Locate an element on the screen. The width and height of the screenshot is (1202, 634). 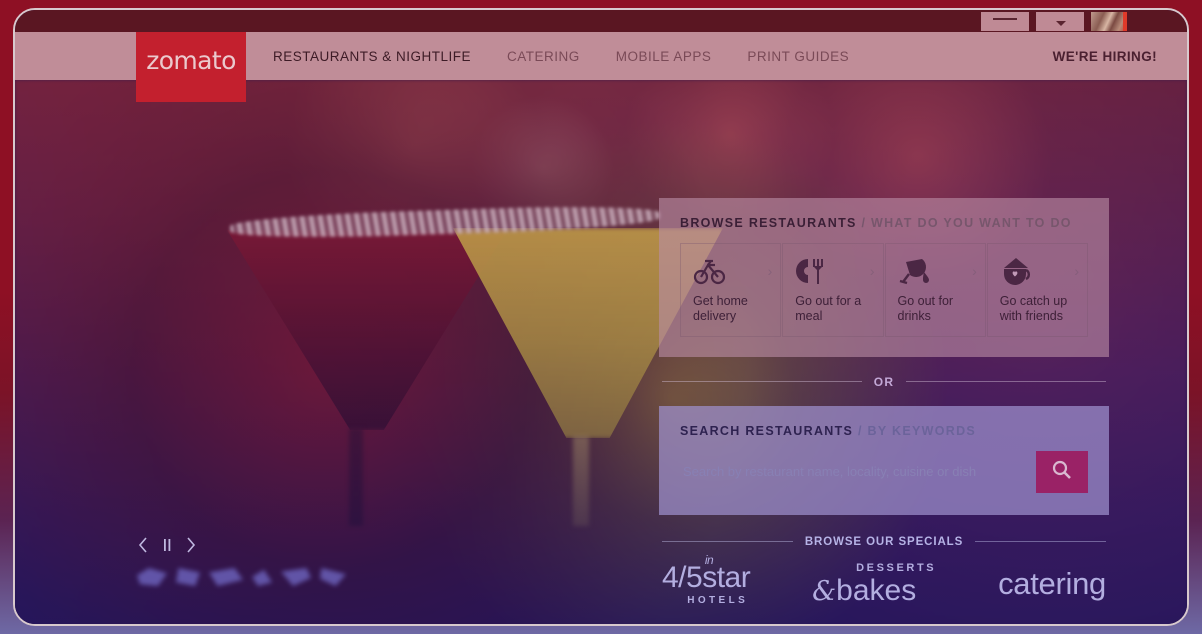
special-bakes-title: bakes is located at coordinates (876, 590).